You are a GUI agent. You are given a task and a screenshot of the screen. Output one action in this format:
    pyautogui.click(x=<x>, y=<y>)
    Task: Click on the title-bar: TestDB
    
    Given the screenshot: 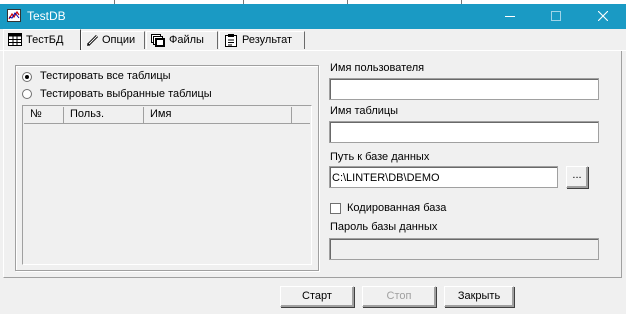 What is the action you would take?
    pyautogui.click(x=313, y=16)
    